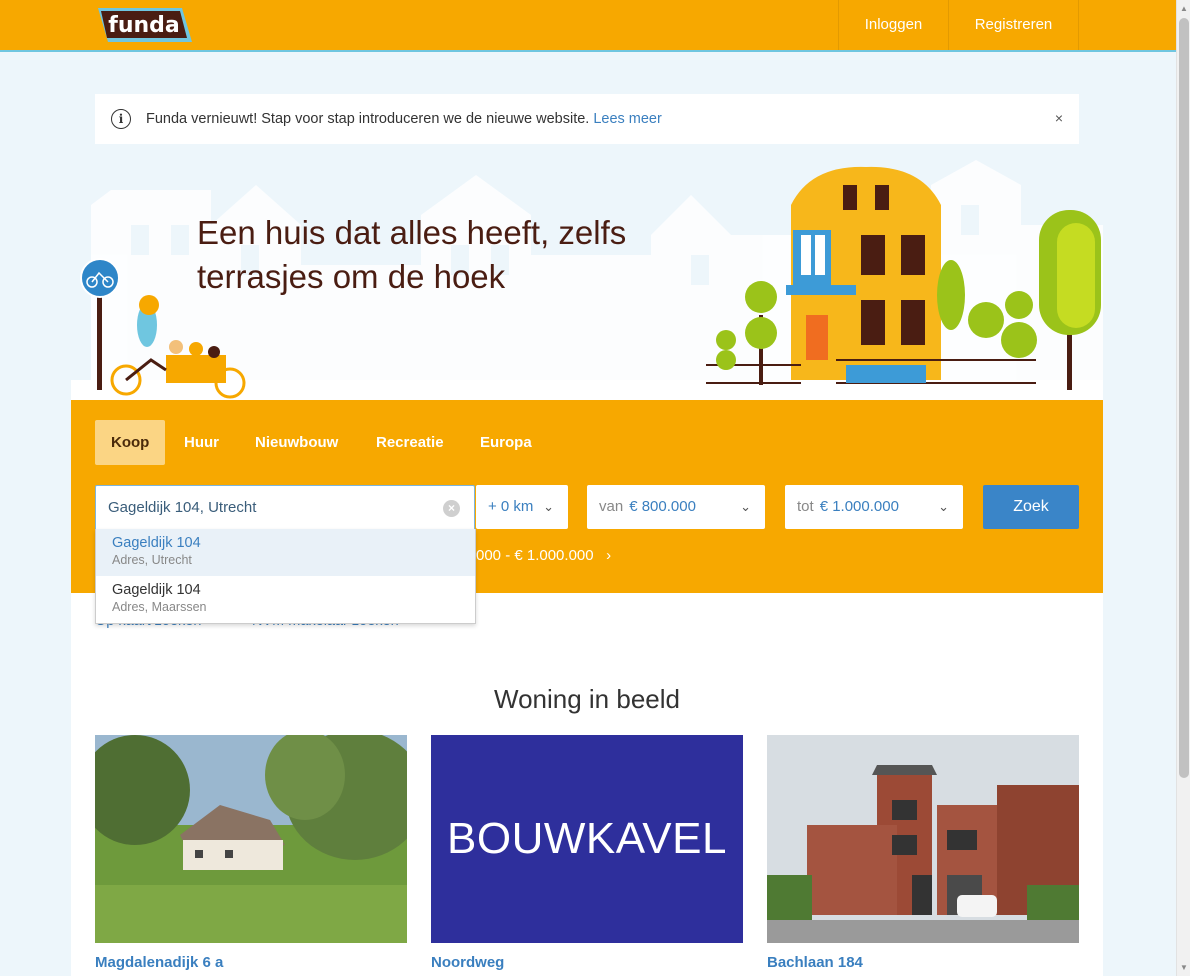 The width and height of the screenshot is (1190, 976). What do you see at coordinates (805, 506) in the screenshot?
I see `price-to-prefix: tot` at bounding box center [805, 506].